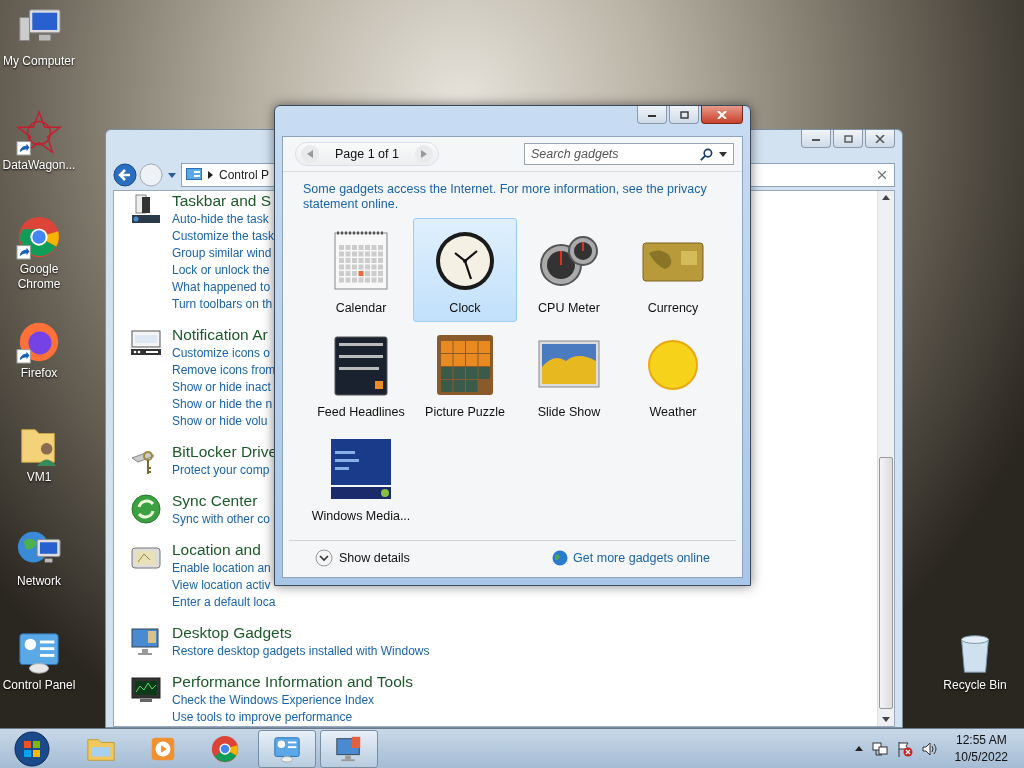 The width and height of the screenshot is (1024, 768). I want to click on globe-icon, so click(560, 558).